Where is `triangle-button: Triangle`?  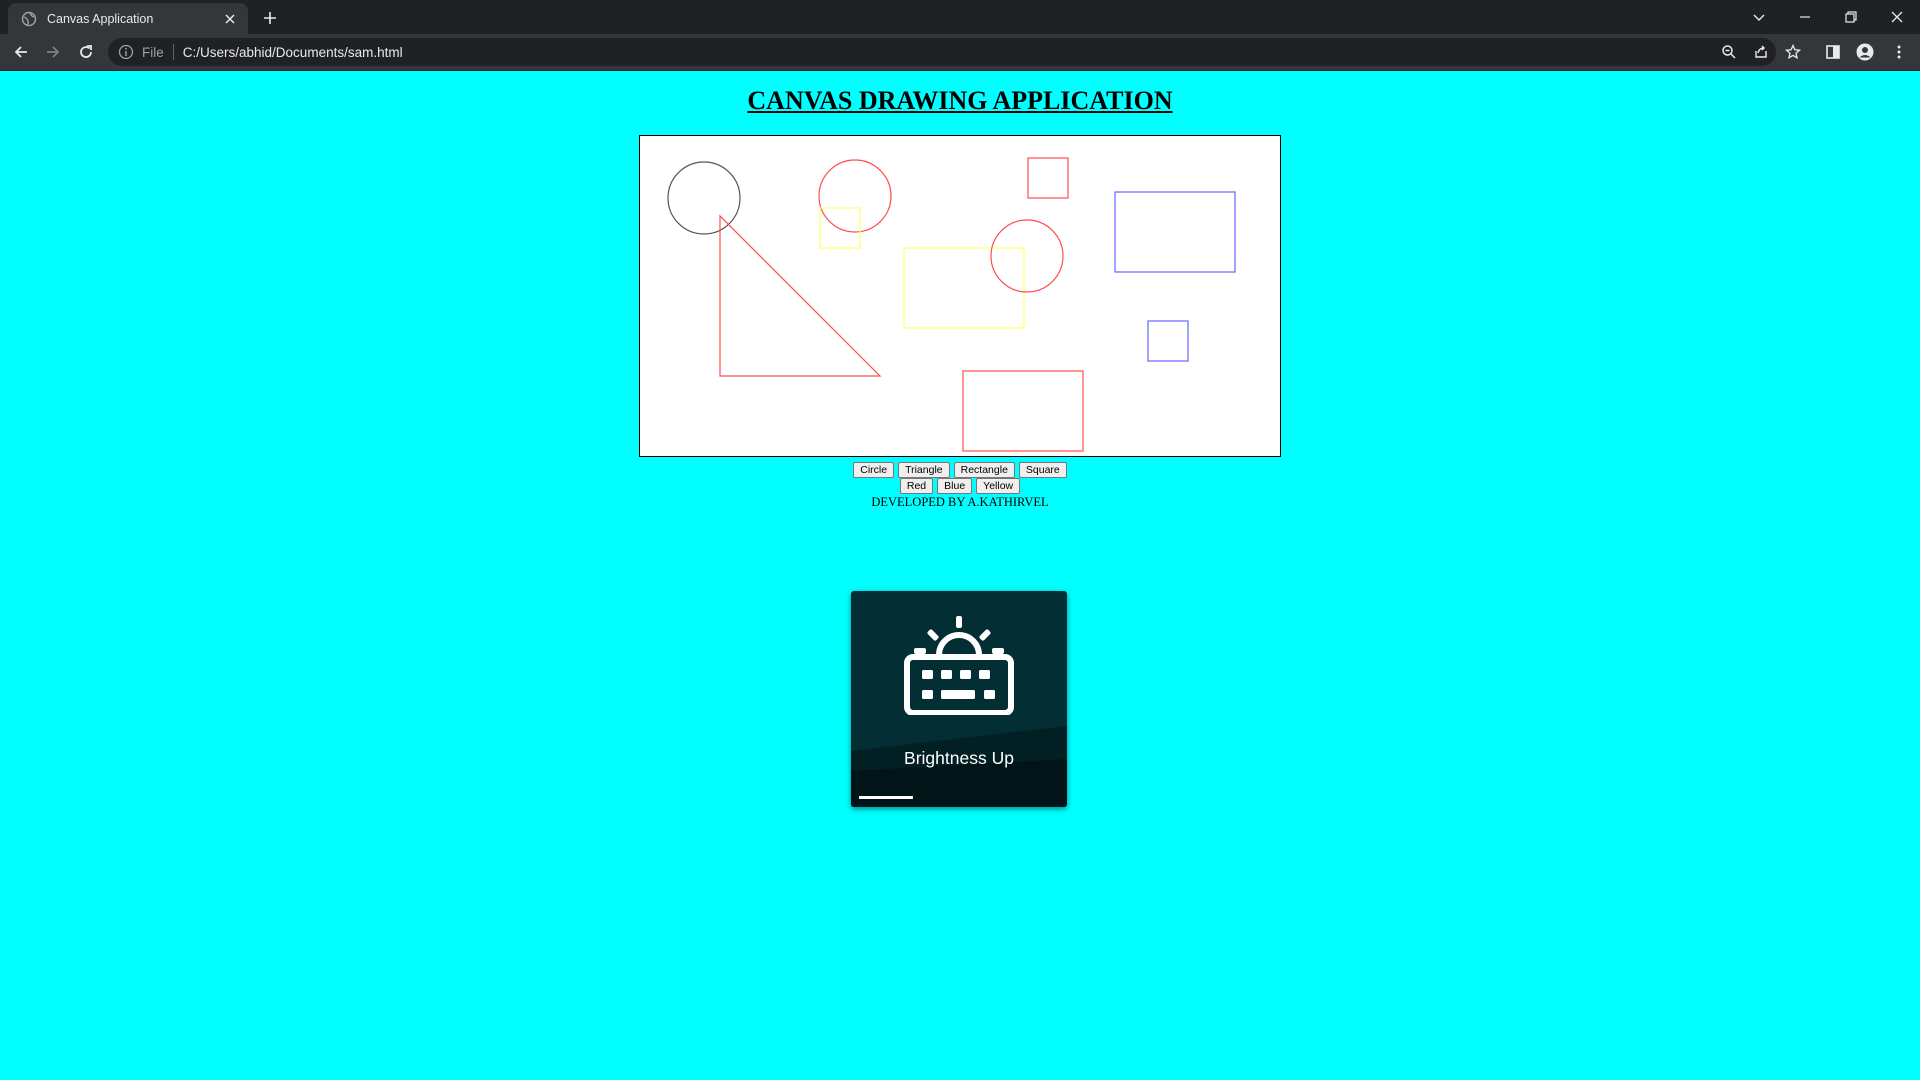
triangle-button: Triangle is located at coordinates (924, 470).